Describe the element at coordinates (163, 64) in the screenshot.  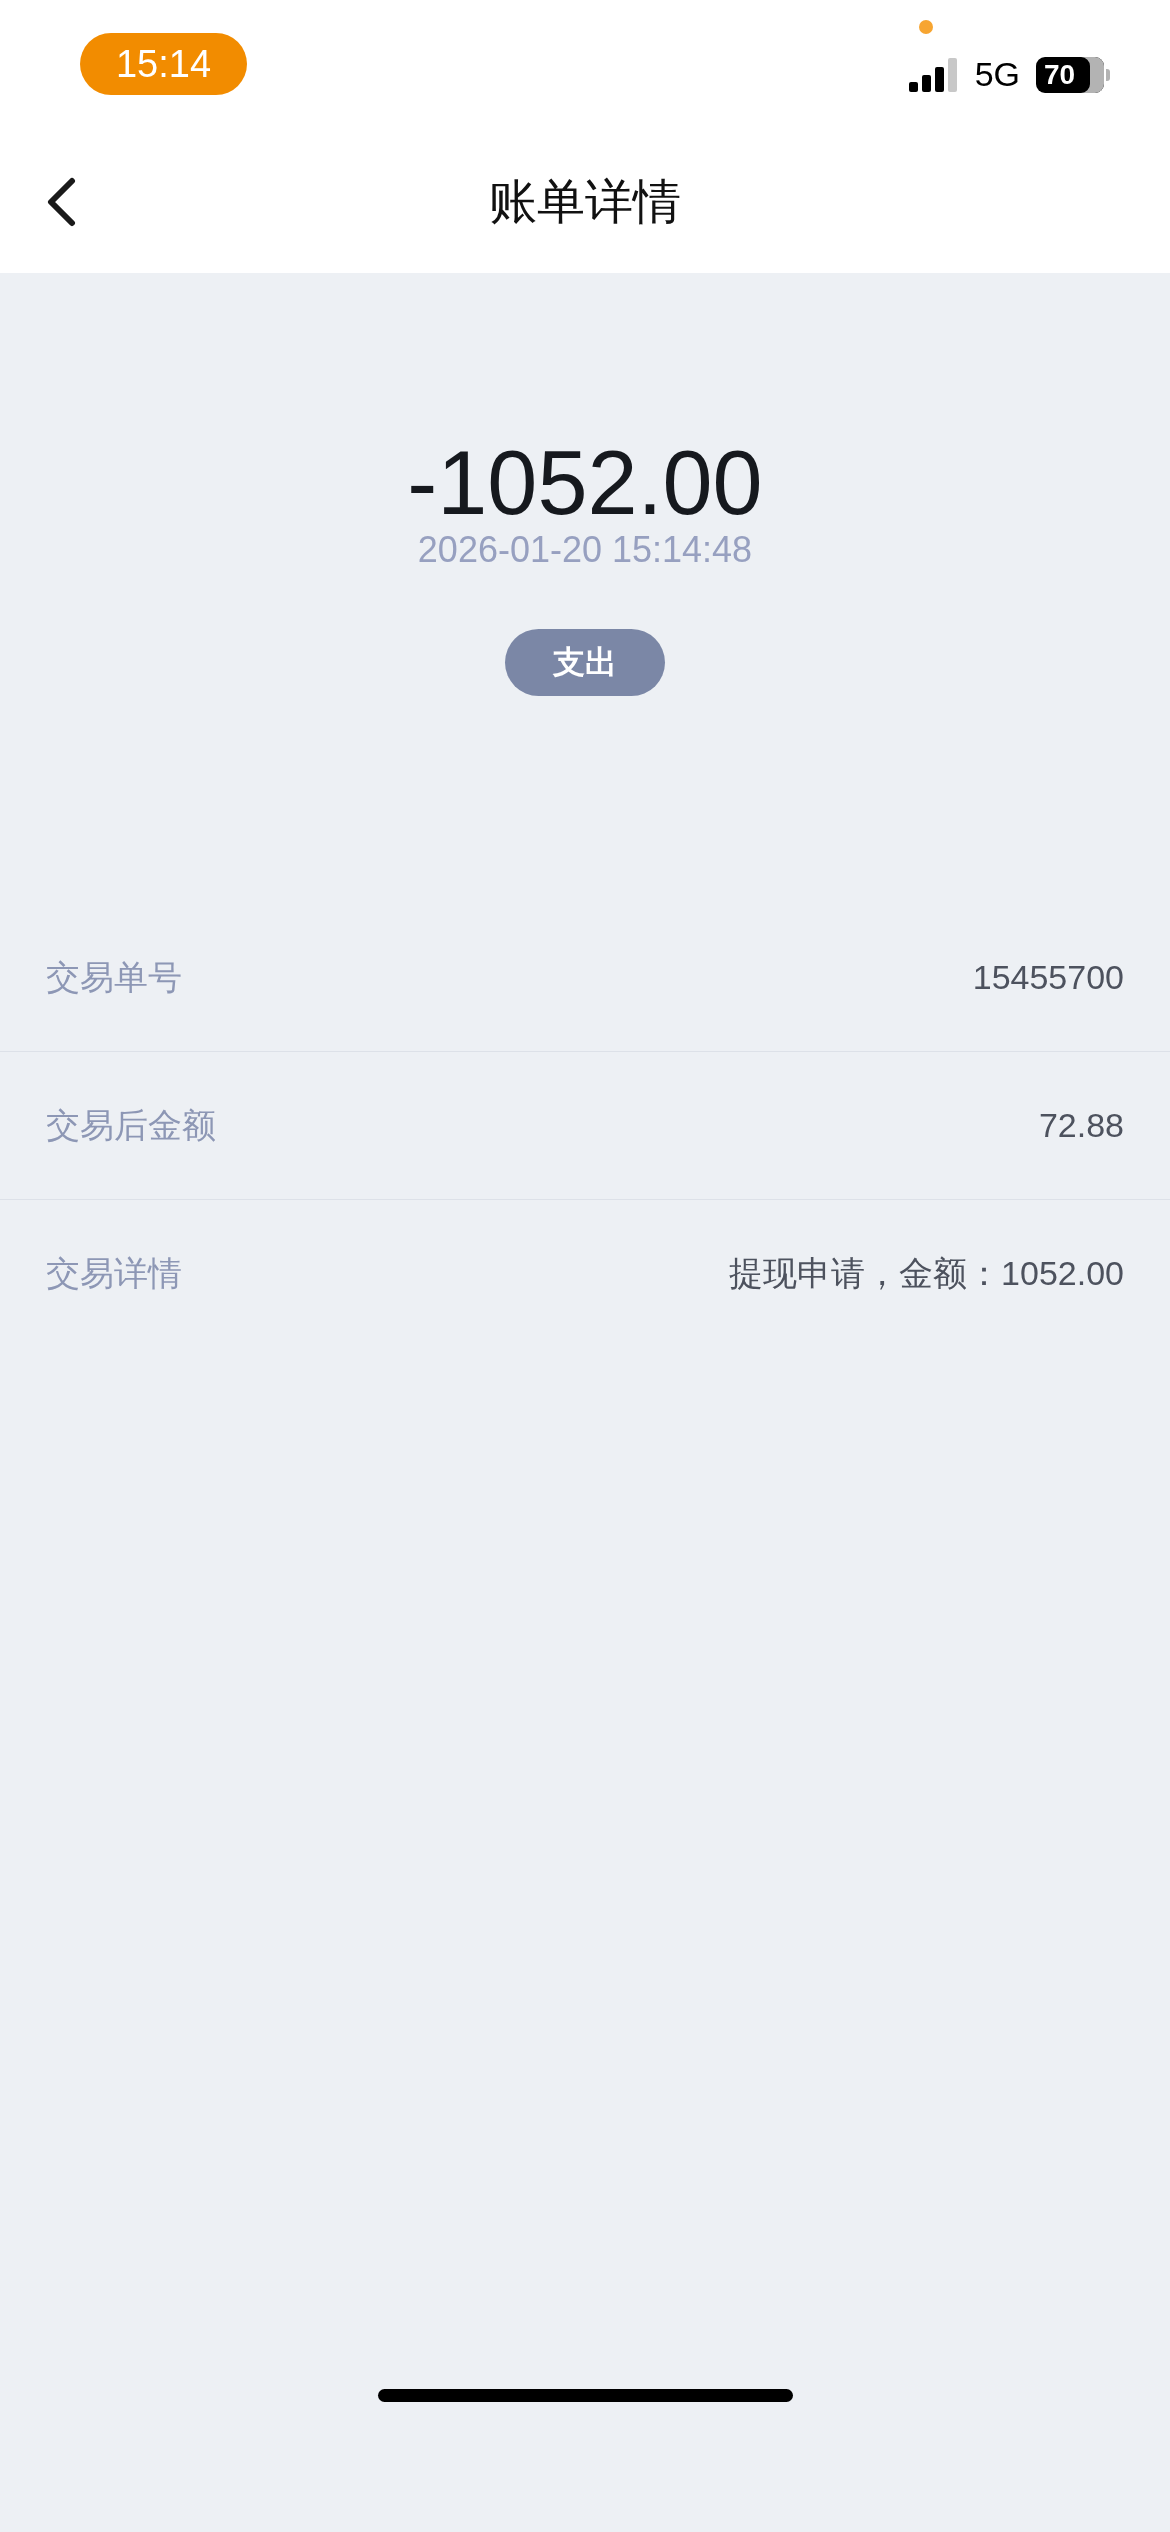
I see `status-time: 15:14` at that location.